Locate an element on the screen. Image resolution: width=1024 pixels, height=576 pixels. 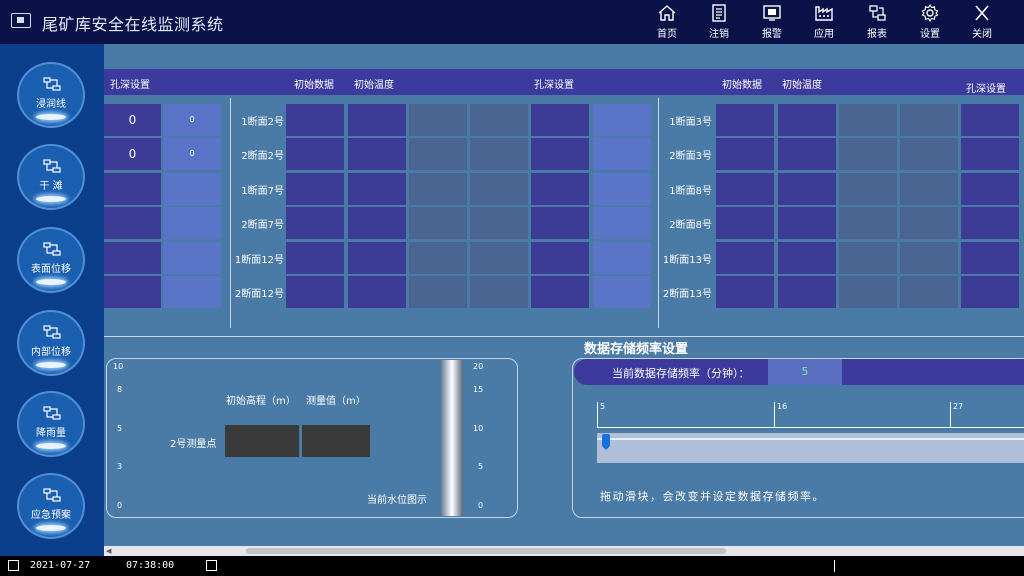
close-button: 关闭 is located at coordinates (982, 23).